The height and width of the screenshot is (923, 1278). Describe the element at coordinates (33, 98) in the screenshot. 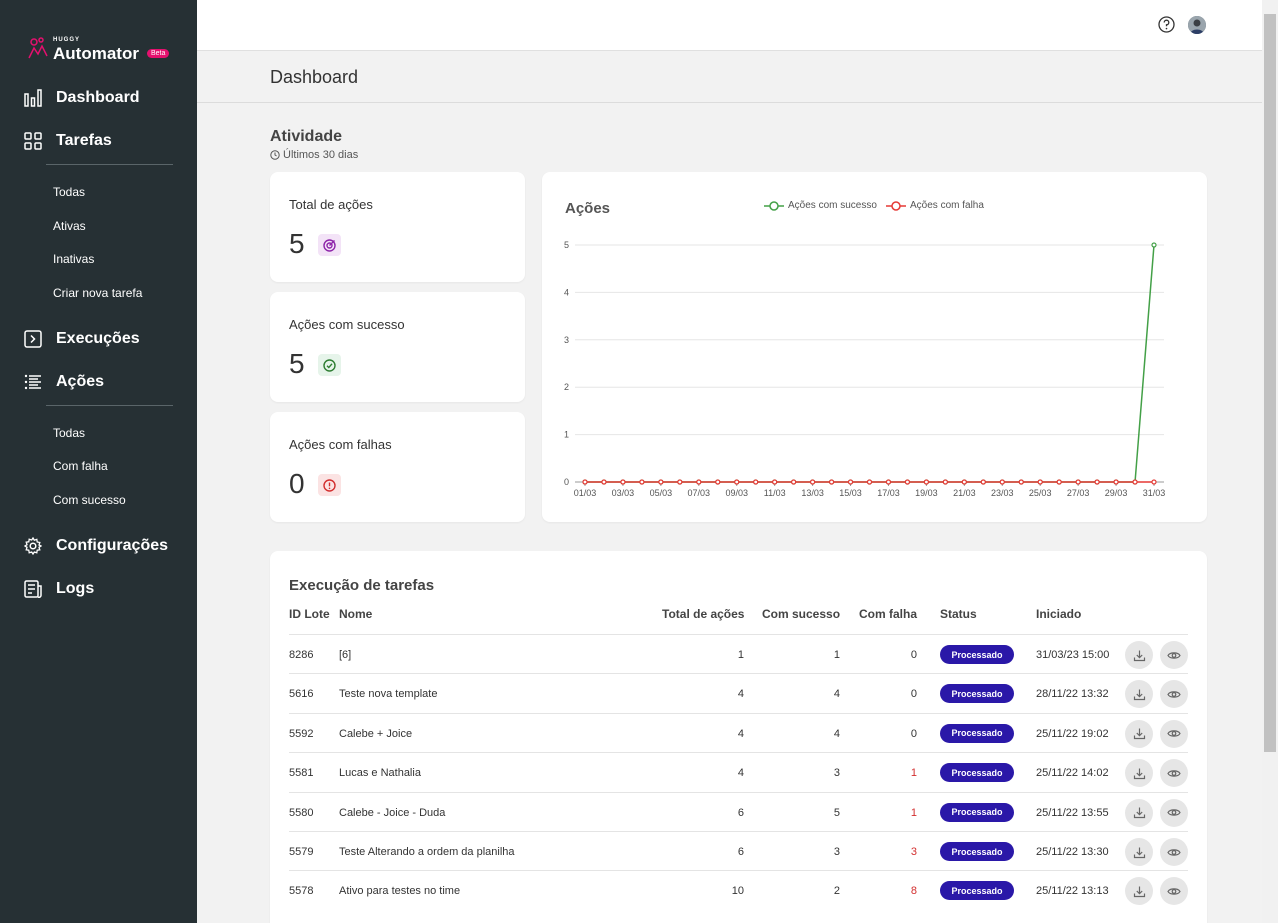

I see `bar-chart-icon` at that location.